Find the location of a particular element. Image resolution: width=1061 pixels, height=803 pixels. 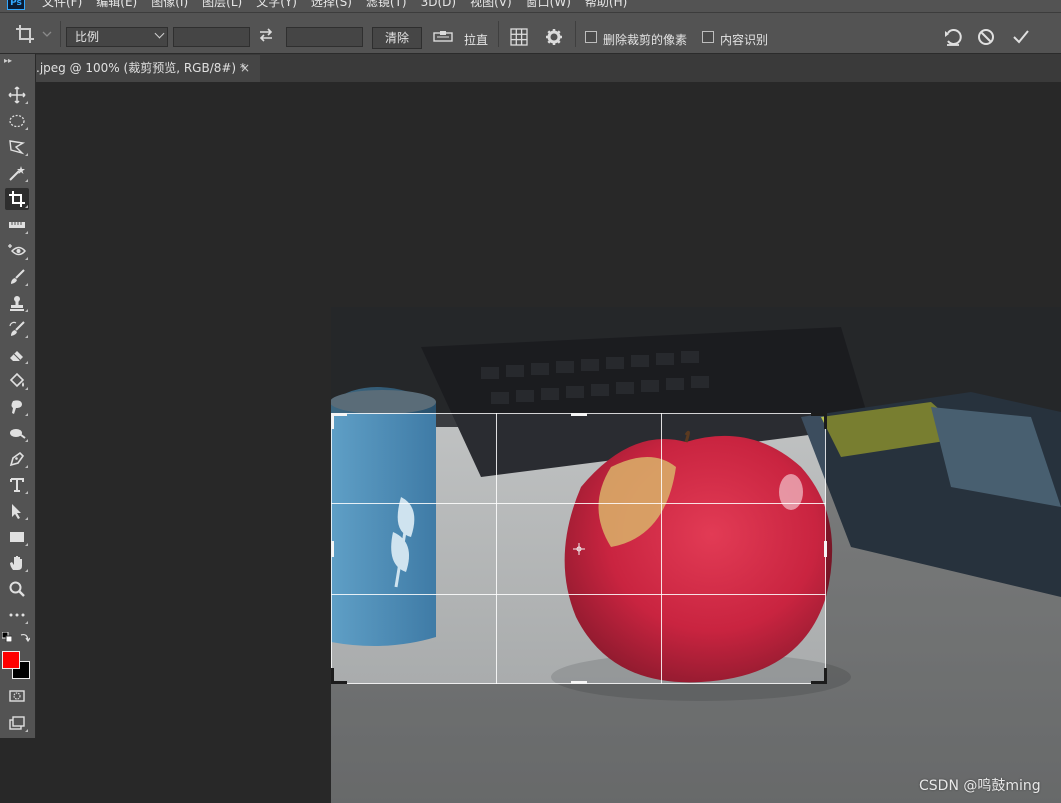

more-tools is located at coordinates (17, 615).